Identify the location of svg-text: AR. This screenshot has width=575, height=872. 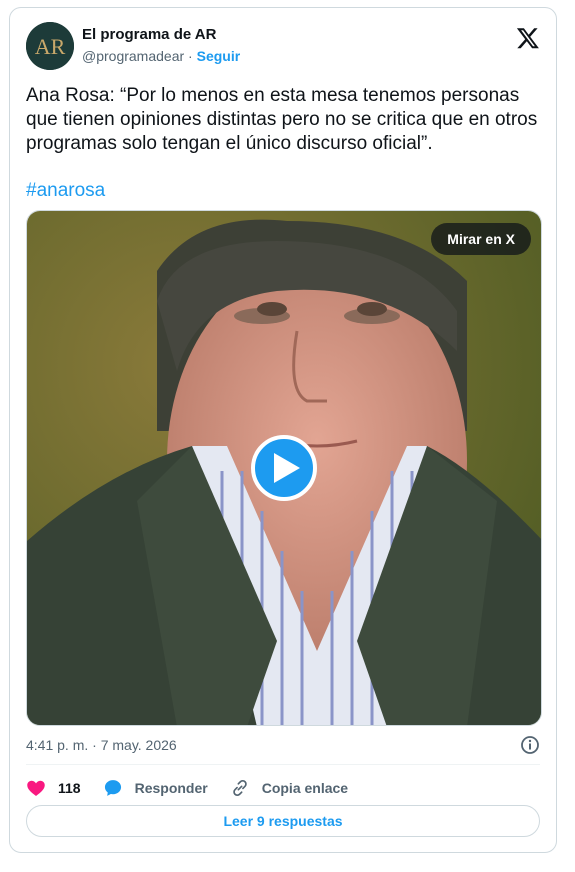
(50, 46).